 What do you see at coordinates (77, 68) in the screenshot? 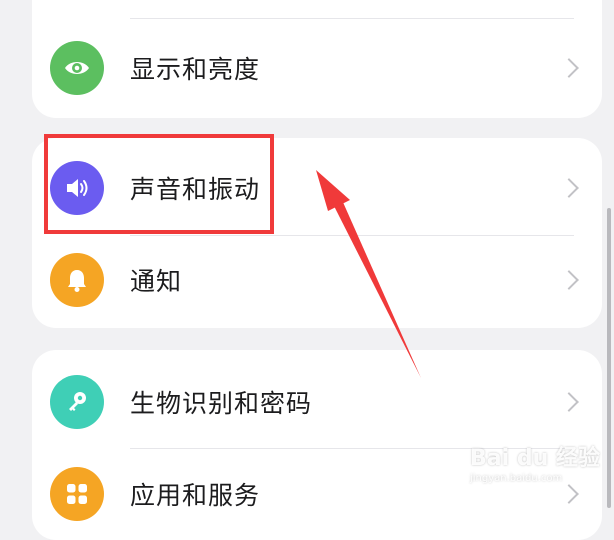
I see `eye-icon` at bounding box center [77, 68].